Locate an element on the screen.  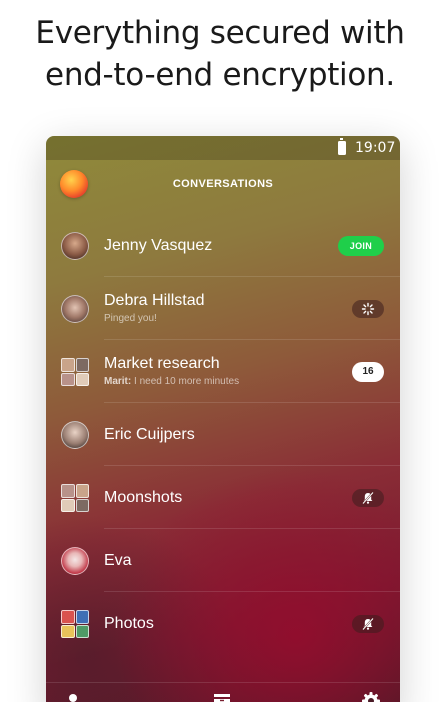
conversation-moonshots: Moonshots is located at coordinates (223, 497).